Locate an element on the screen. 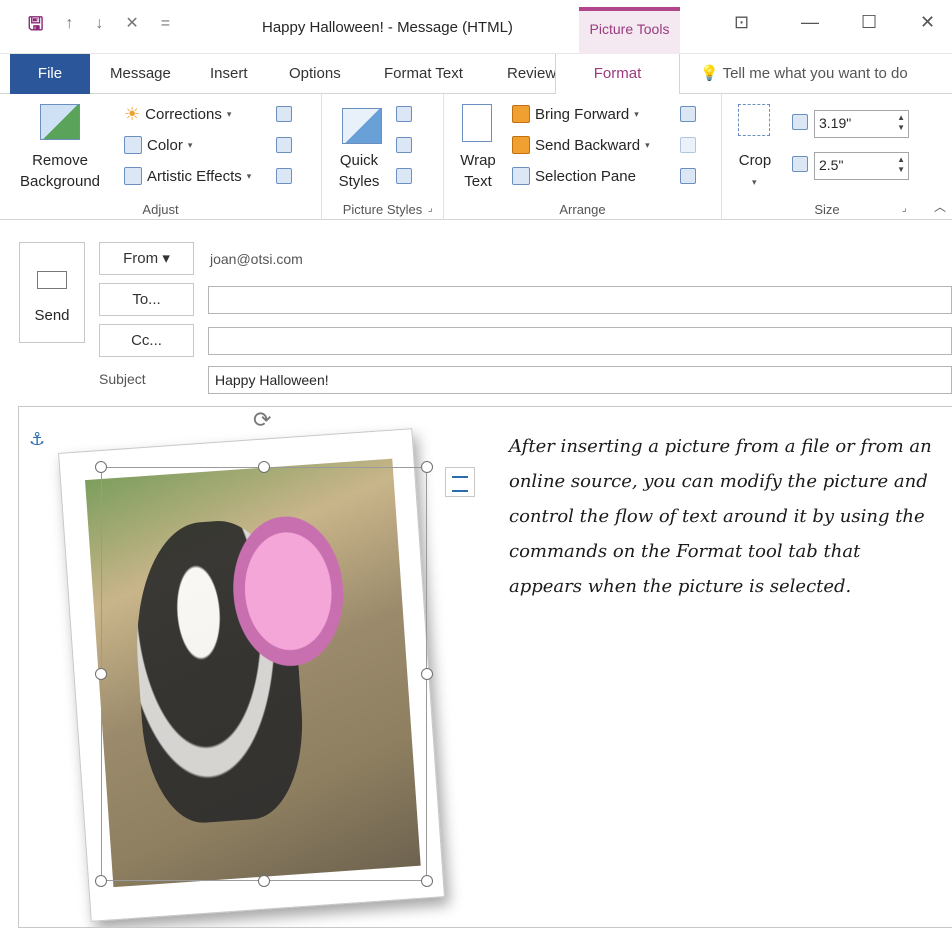 Image resolution: width=952 pixels, height=936 pixels. reset-picture-icon is located at coordinates (284, 176).